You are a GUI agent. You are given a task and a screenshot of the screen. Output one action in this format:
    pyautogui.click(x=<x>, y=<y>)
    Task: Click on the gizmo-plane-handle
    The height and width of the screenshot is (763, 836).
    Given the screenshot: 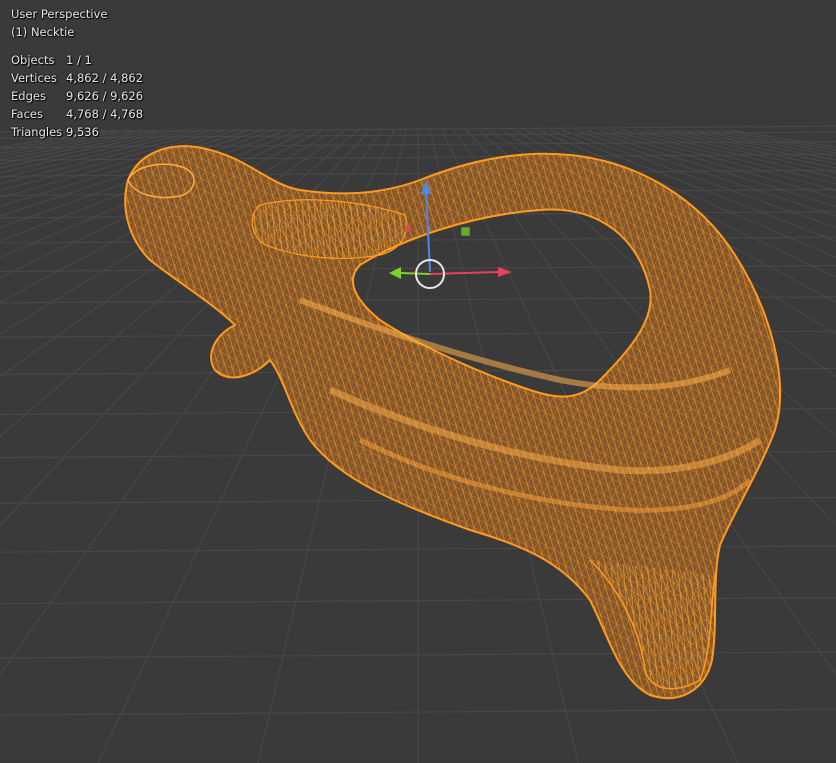 What is the action you would take?
    pyautogui.click(x=465, y=231)
    